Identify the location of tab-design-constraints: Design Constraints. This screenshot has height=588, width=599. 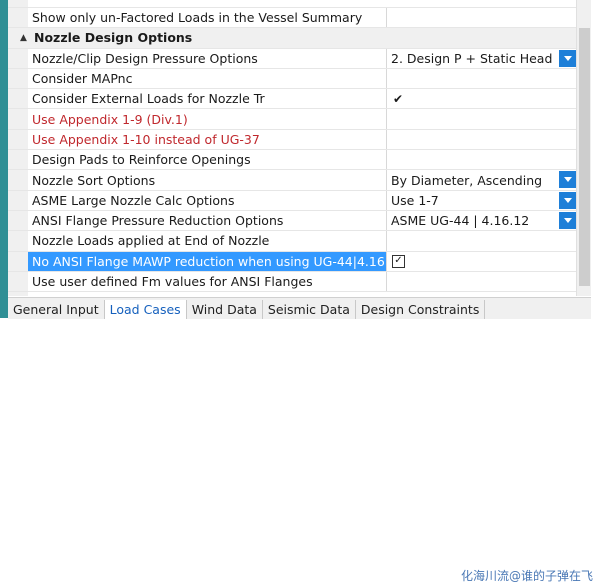
(421, 309).